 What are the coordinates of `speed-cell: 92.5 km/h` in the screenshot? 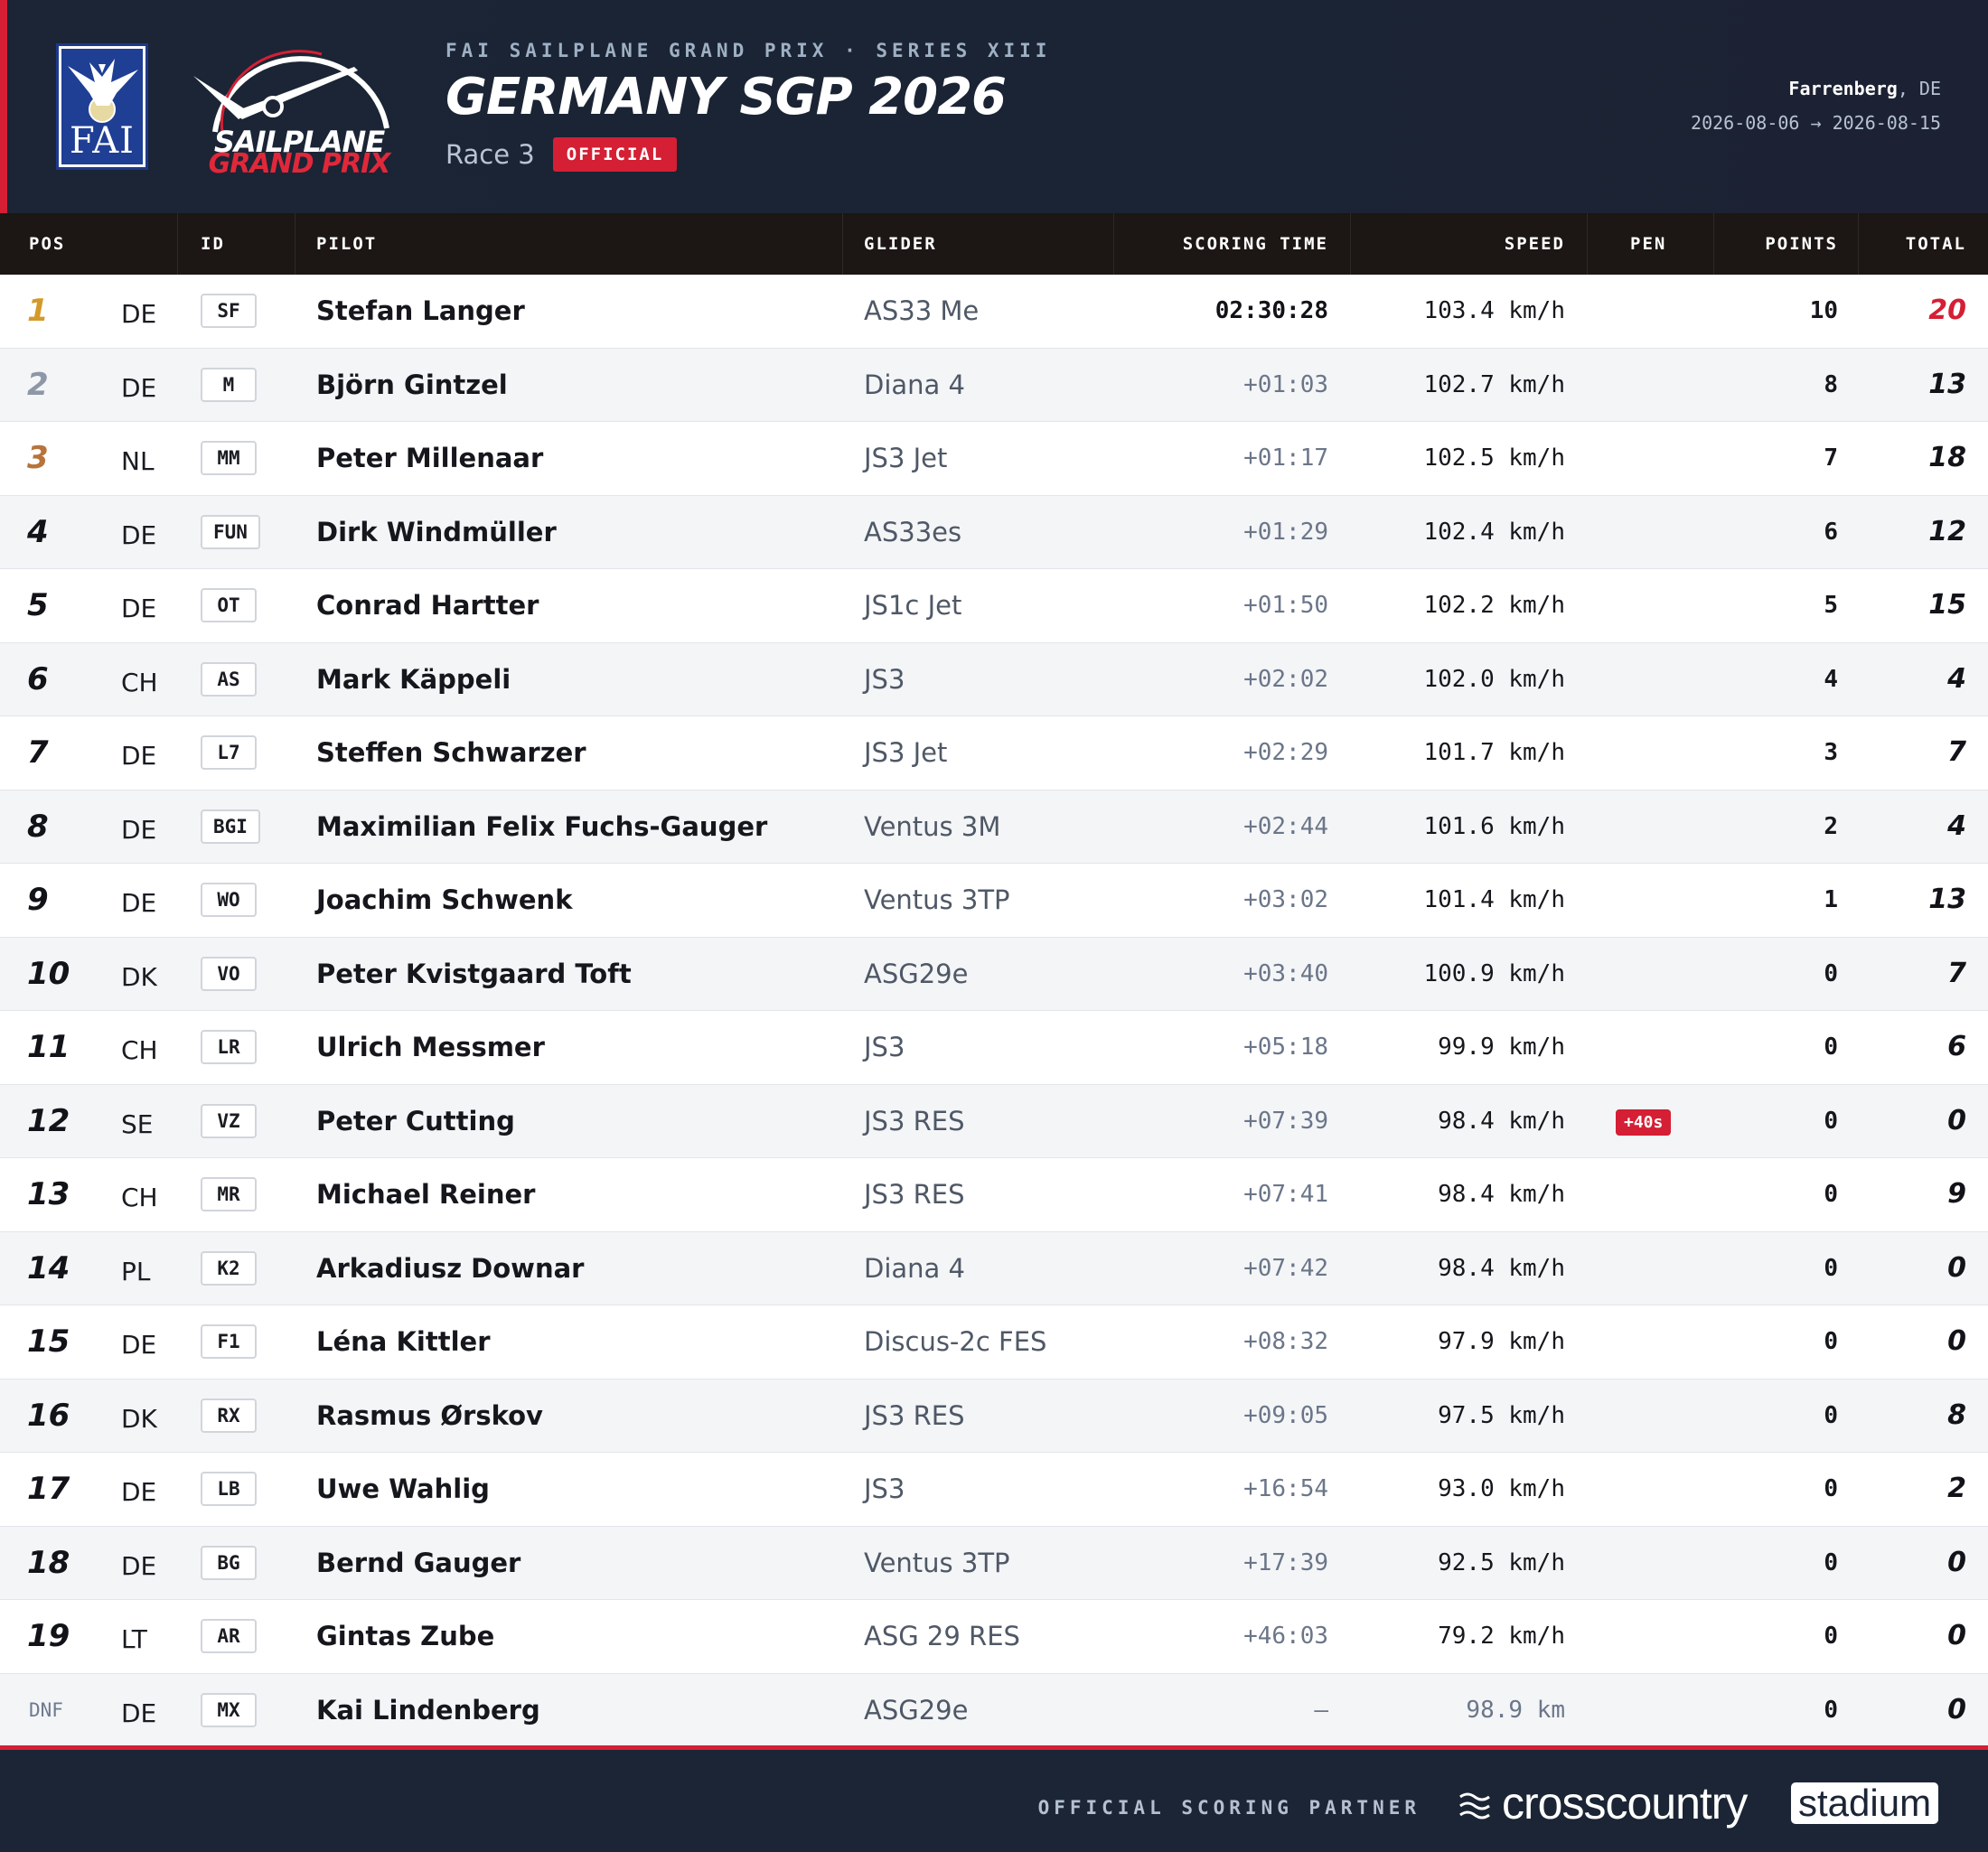 It's located at (1501, 1562).